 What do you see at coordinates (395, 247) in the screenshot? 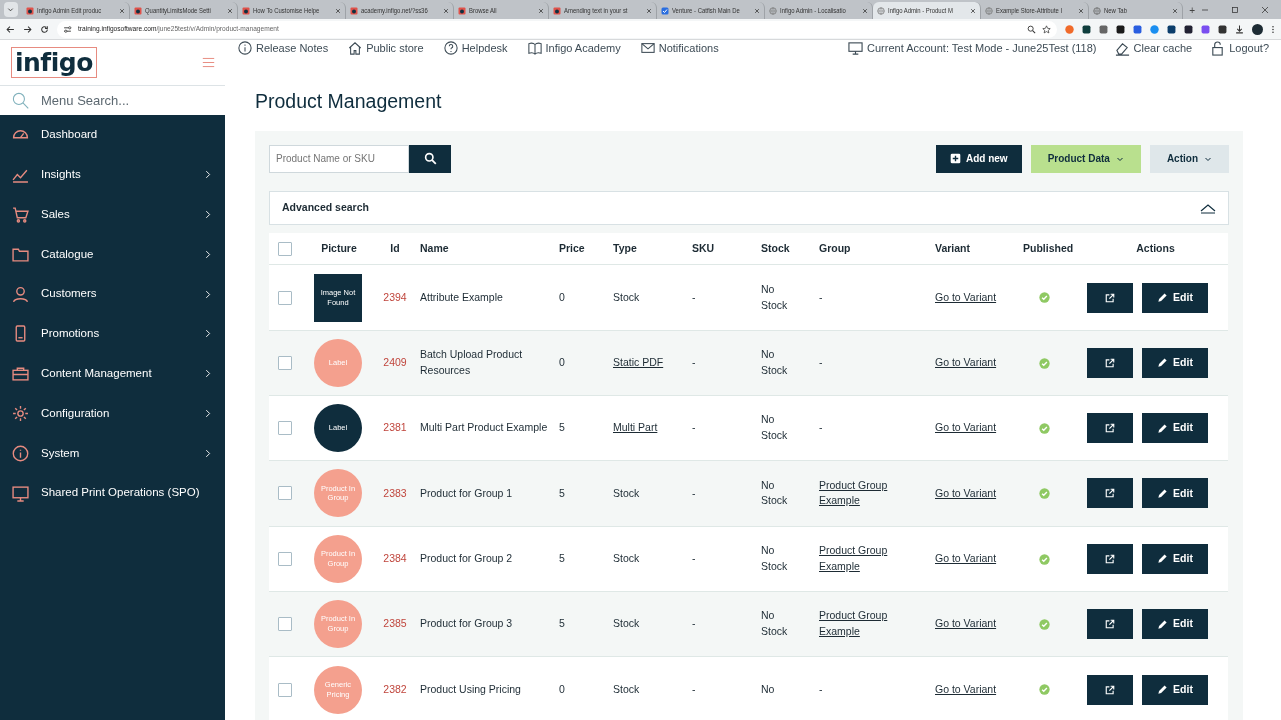
I see `column-header: Id` at bounding box center [395, 247].